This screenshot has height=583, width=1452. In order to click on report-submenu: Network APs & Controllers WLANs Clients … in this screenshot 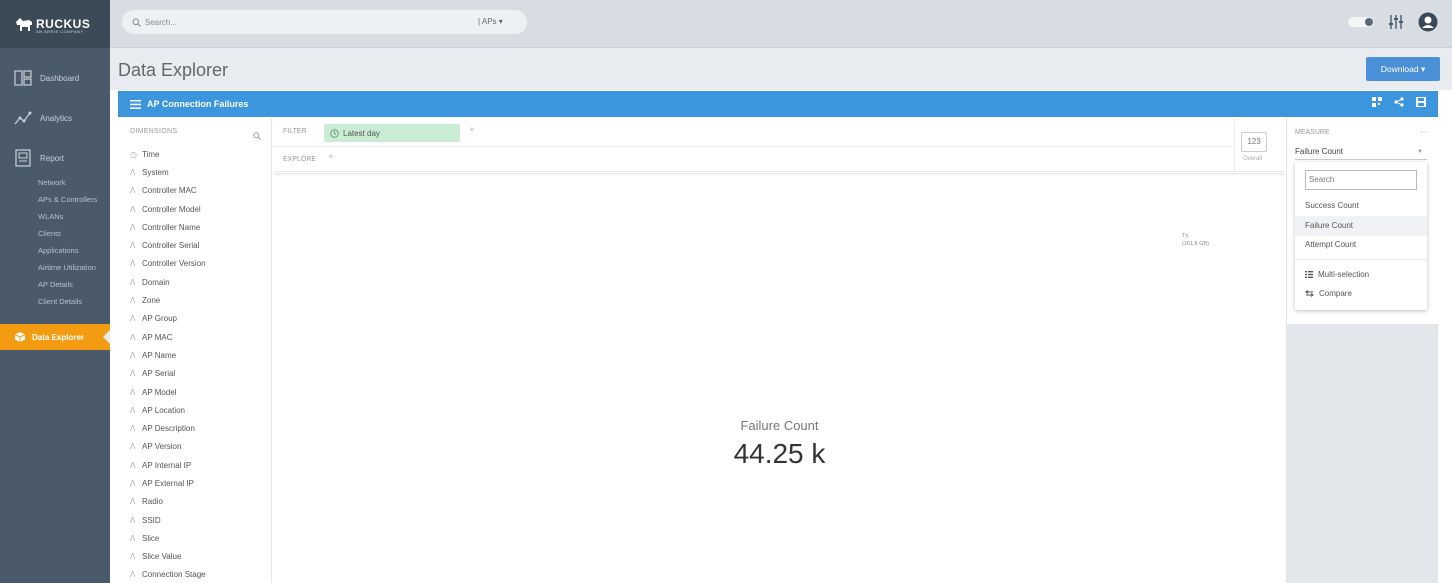, I will do `click(55, 242)`.